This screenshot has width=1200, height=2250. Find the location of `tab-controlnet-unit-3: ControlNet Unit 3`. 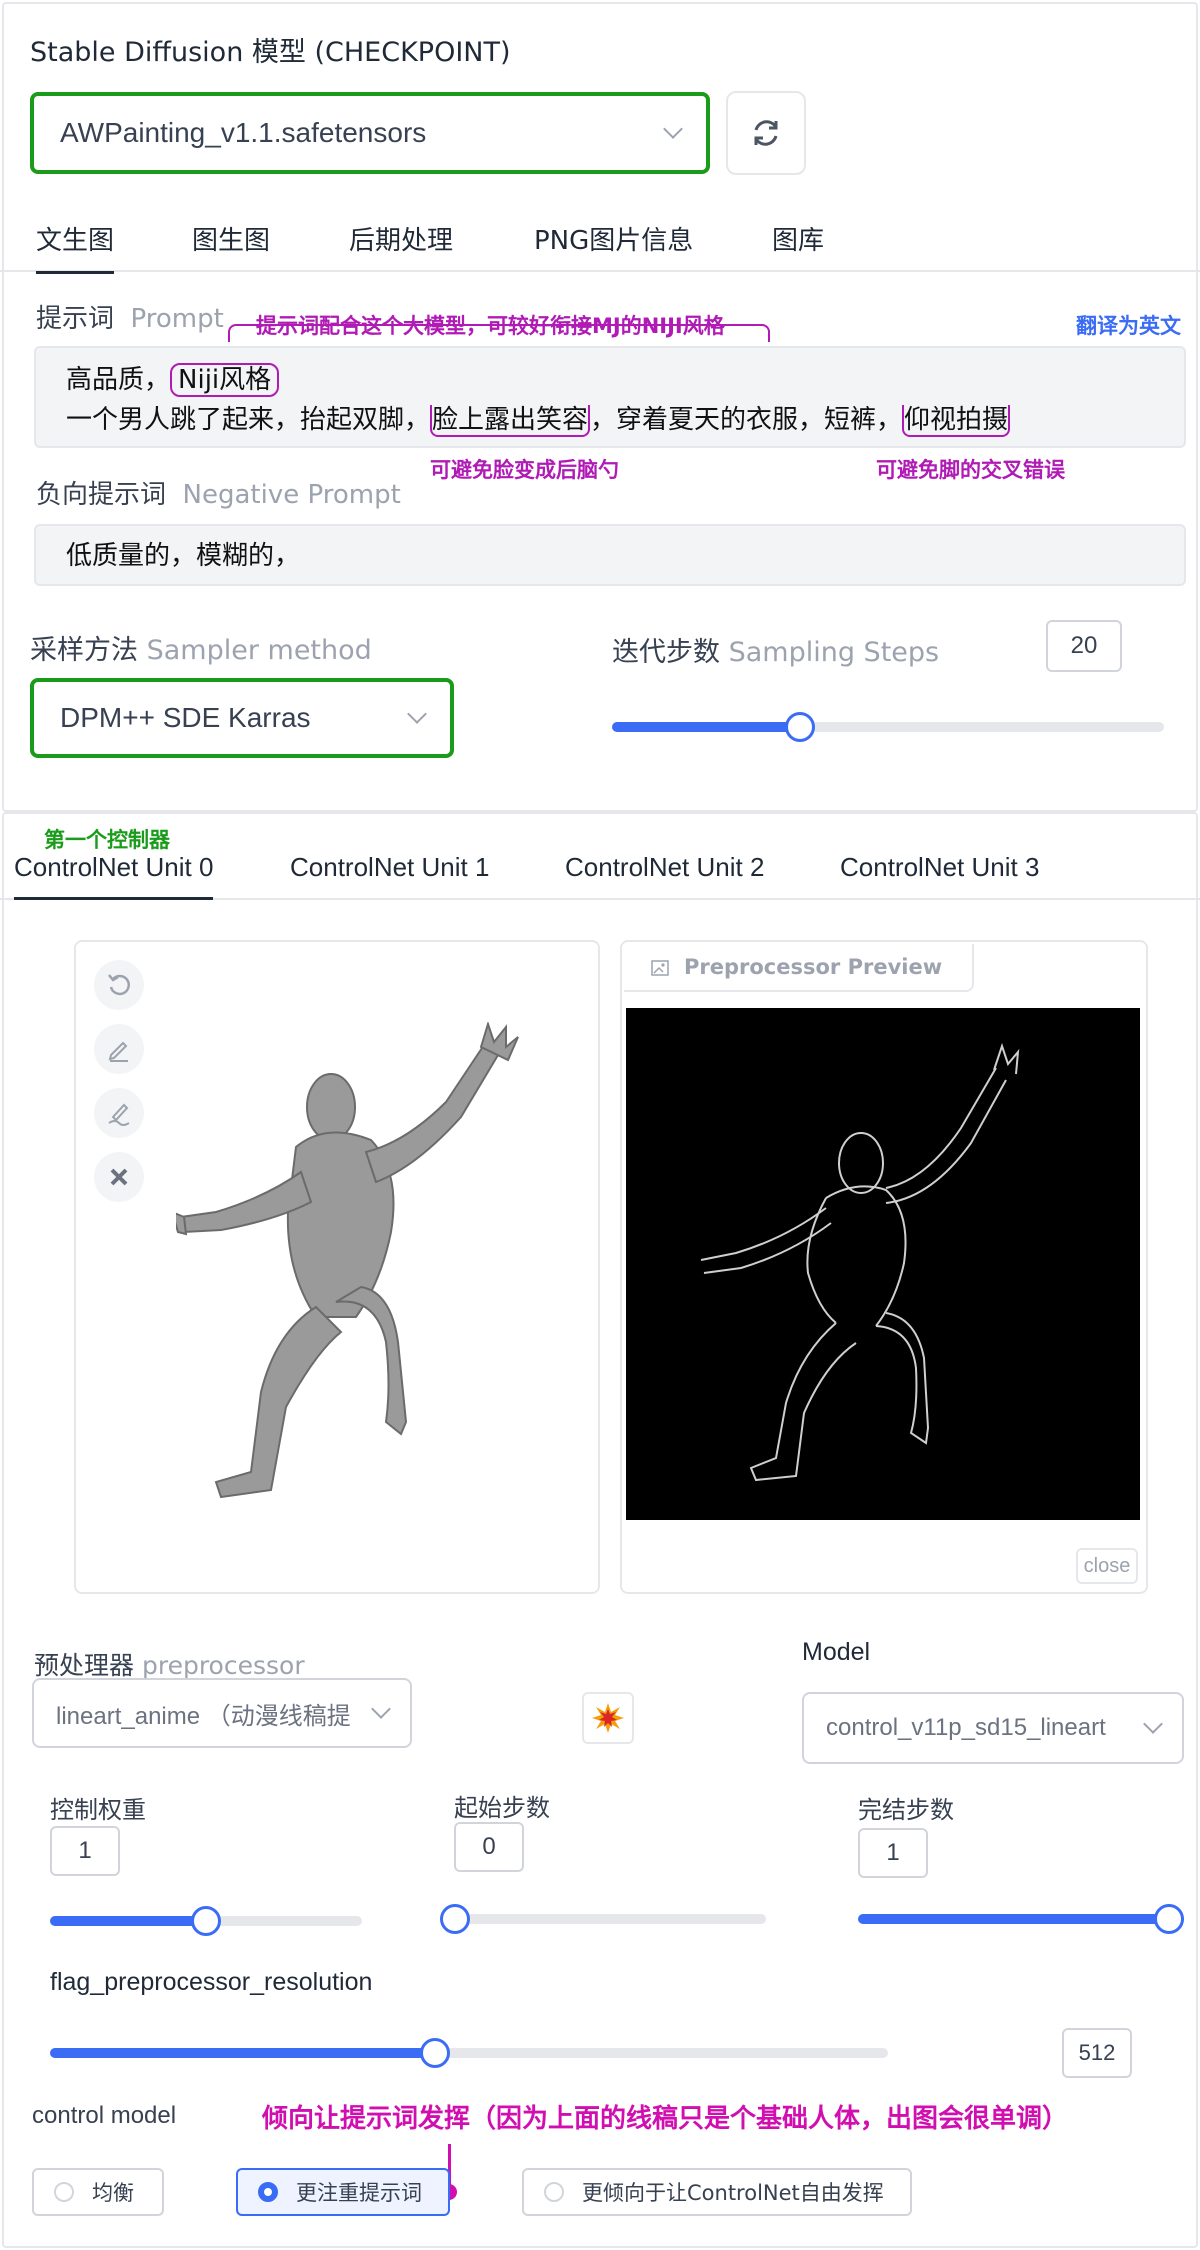

tab-controlnet-unit-3: ControlNet Unit 3 is located at coordinates (939, 867).